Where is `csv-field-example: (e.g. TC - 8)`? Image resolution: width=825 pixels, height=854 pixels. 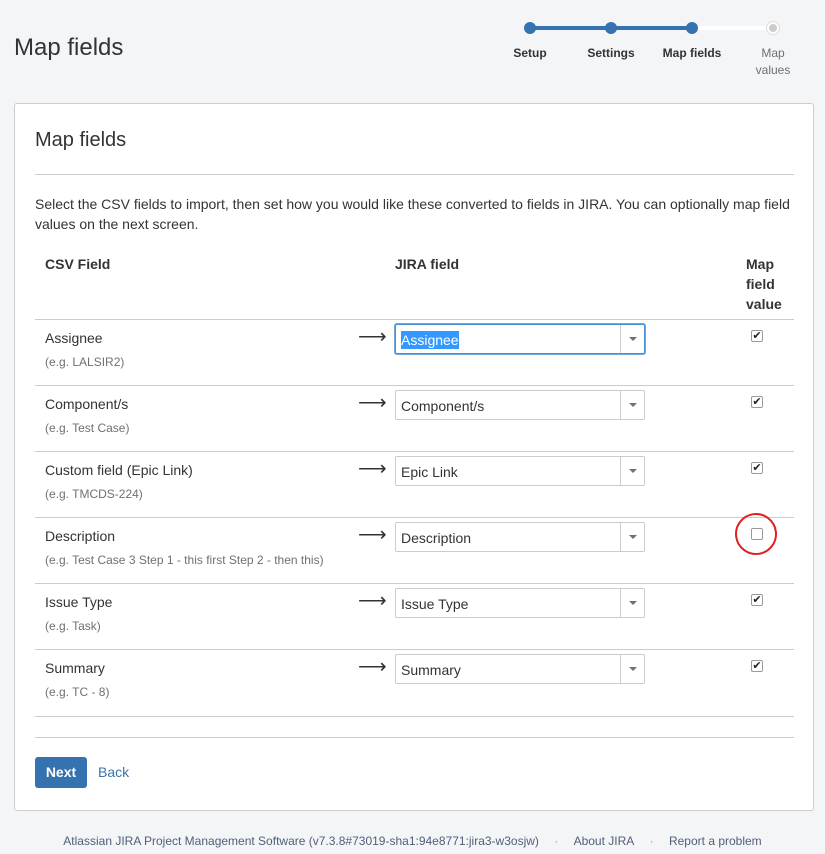 csv-field-example: (e.g. TC - 8) is located at coordinates (77, 692).